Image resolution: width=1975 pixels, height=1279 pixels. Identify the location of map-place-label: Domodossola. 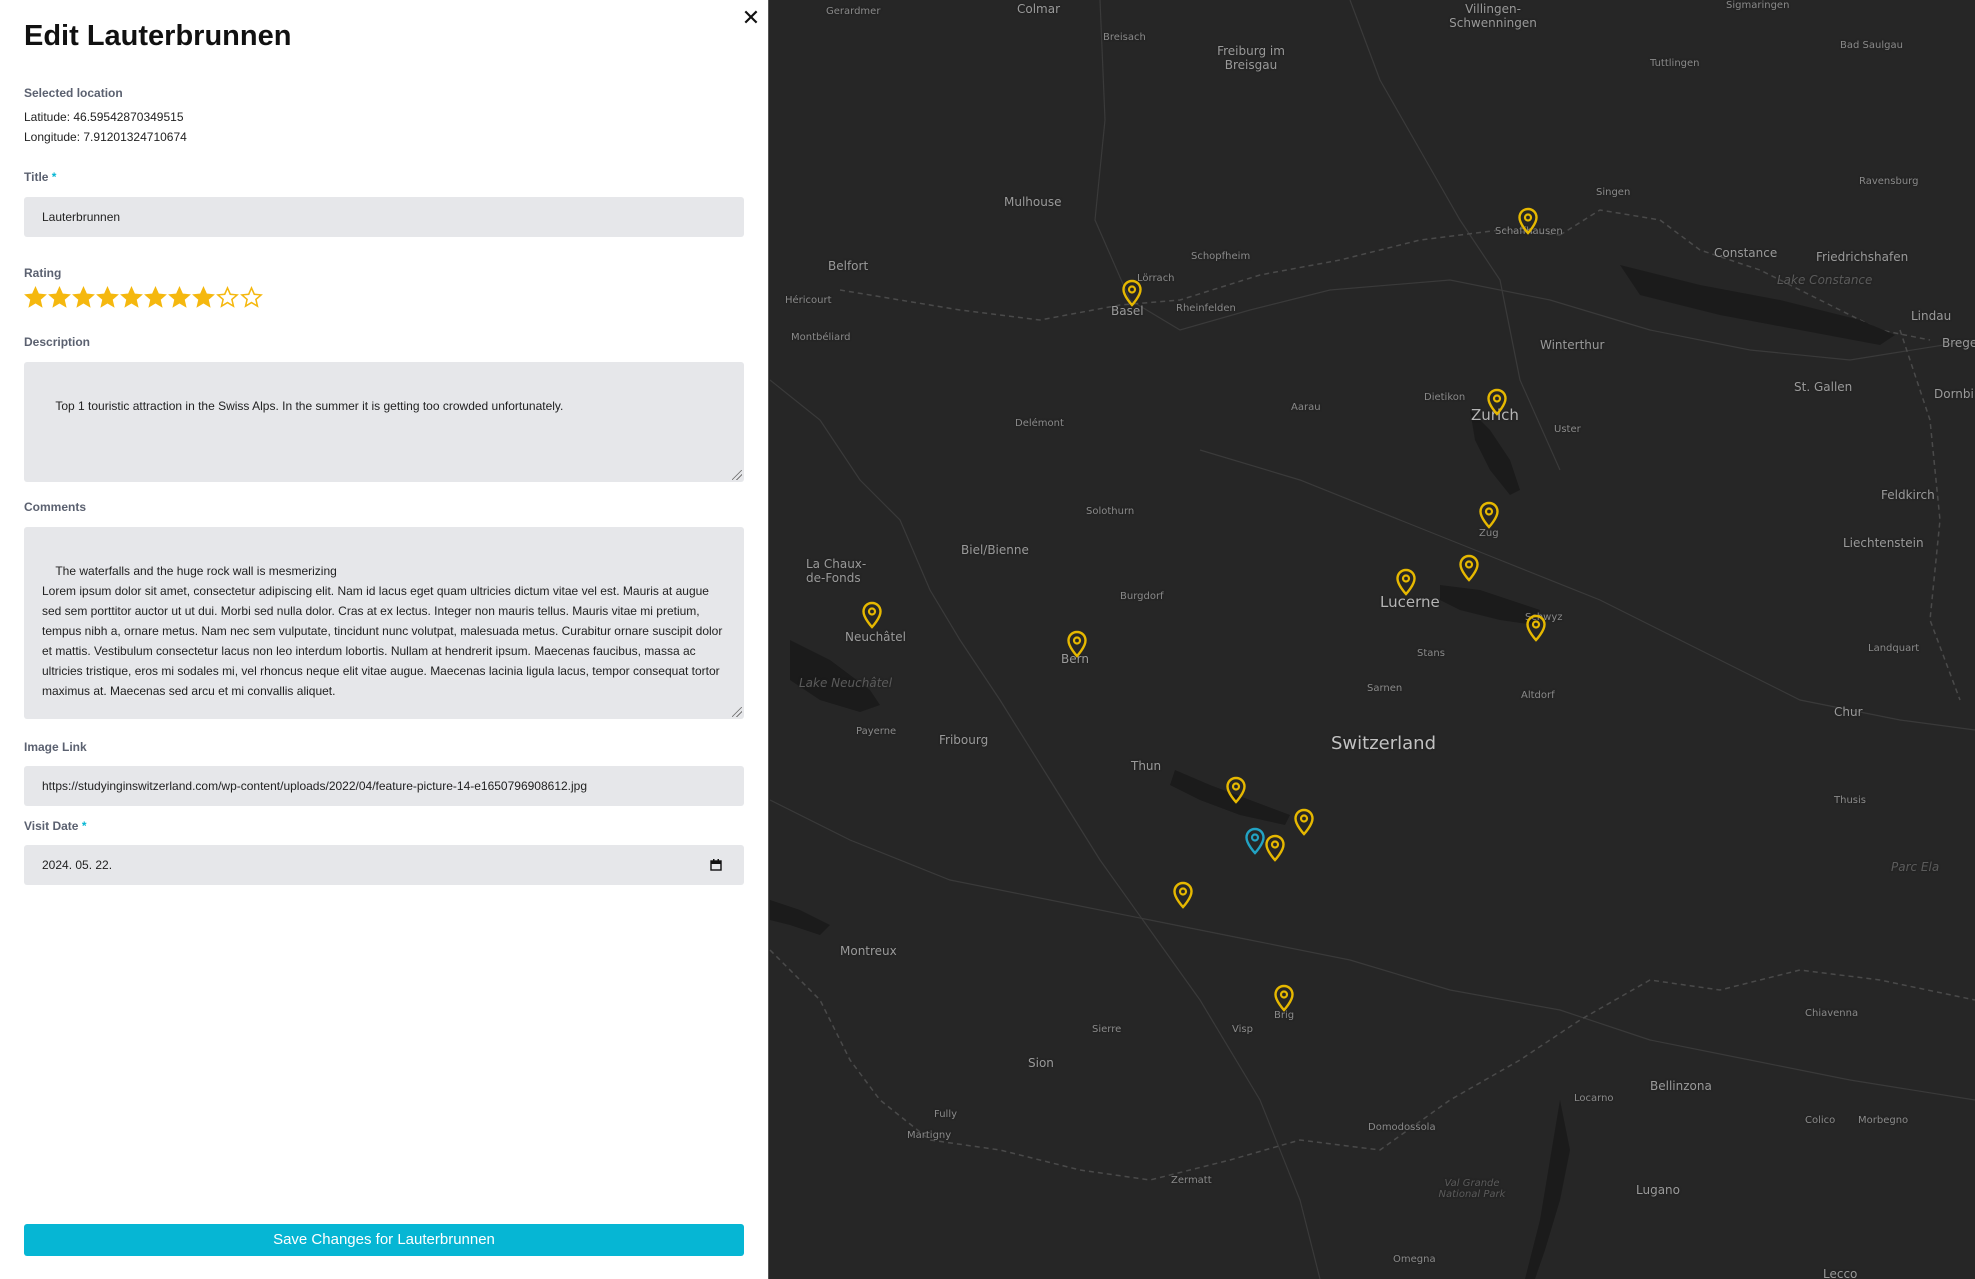
(1402, 1127).